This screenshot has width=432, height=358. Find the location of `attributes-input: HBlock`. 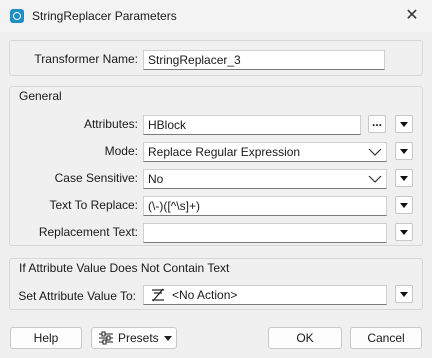

attributes-input: HBlock is located at coordinates (252, 125).